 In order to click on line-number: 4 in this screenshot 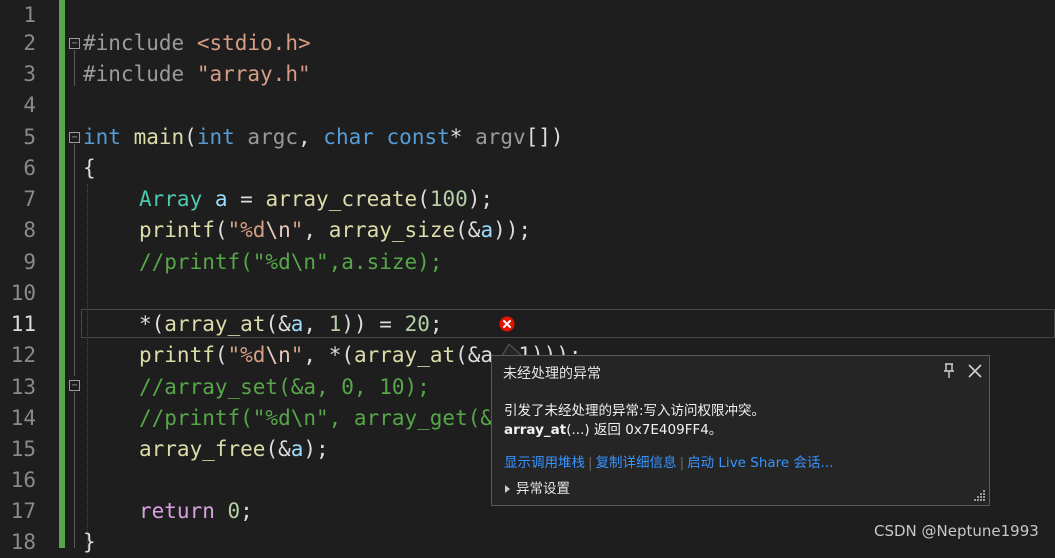, I will do `click(29, 105)`.